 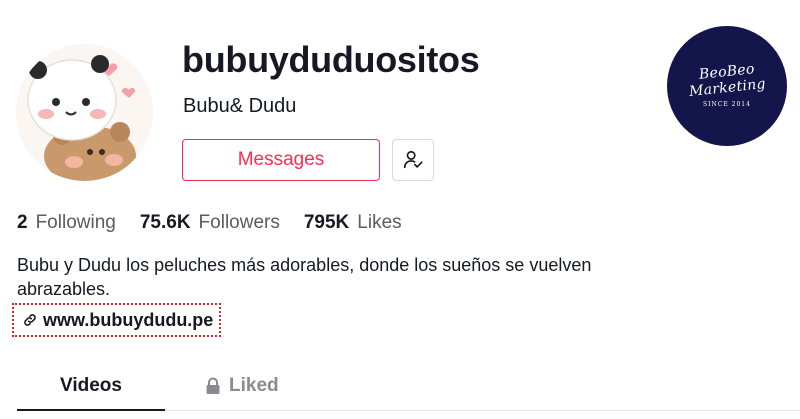 I want to click on user-check-icon, so click(x=413, y=159).